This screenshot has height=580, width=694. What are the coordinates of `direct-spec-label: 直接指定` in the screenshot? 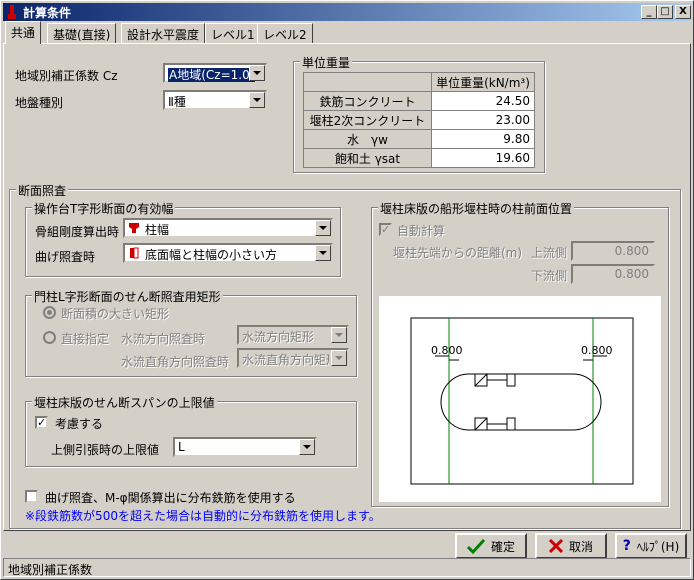 It's located at (85, 339).